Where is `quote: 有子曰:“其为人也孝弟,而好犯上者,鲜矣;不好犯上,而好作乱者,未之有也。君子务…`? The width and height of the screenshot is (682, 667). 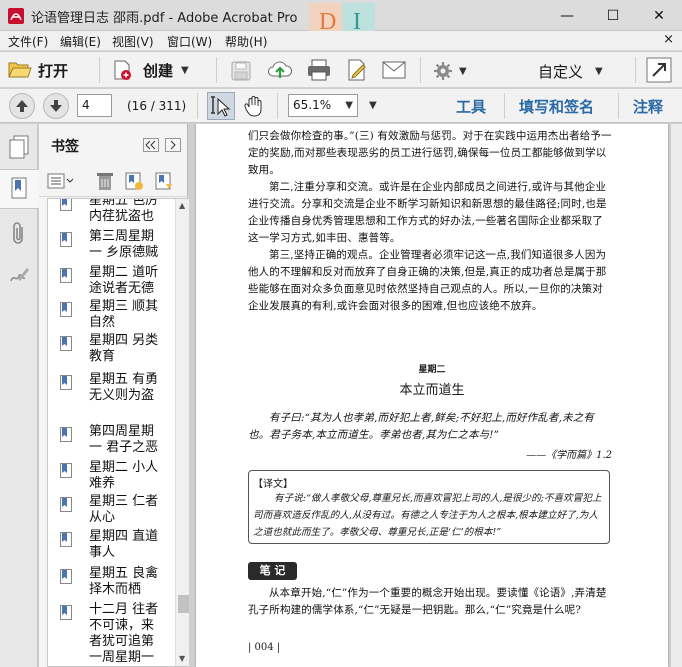 quote: 有子曰:“其为人也孝弟,而好犯上者,鲜矣;不好犯上,而好作乱者,未之有也。君子务… is located at coordinates (421, 426).